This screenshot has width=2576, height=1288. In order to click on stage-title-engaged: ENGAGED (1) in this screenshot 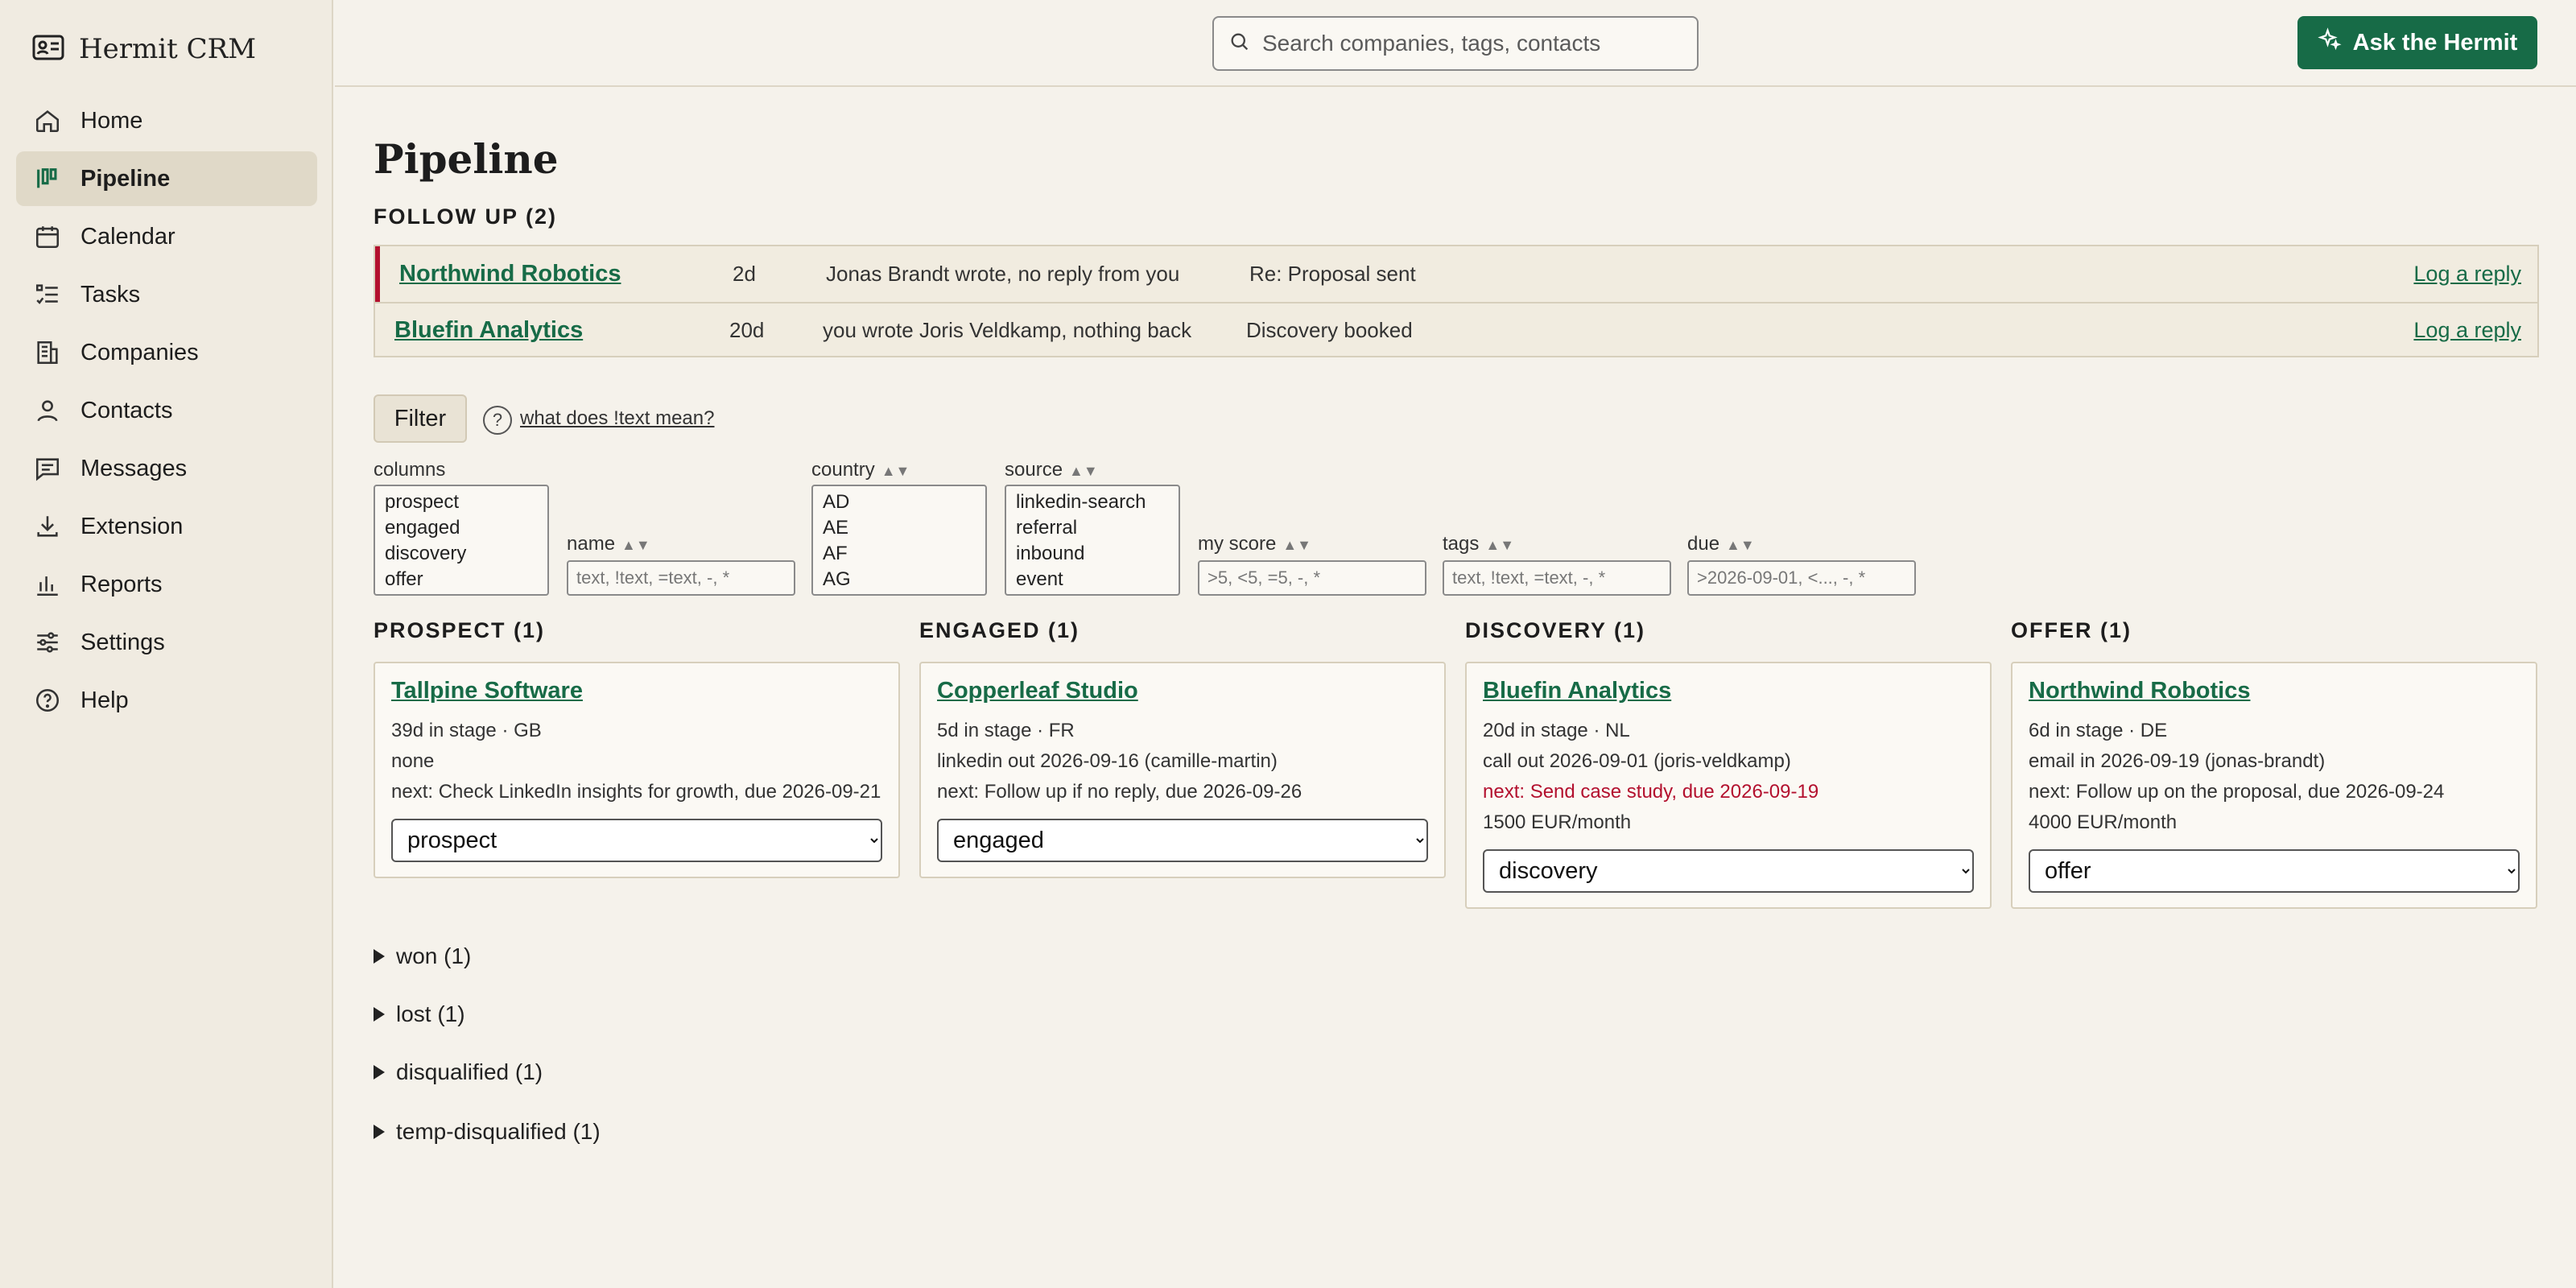, I will do `click(999, 630)`.